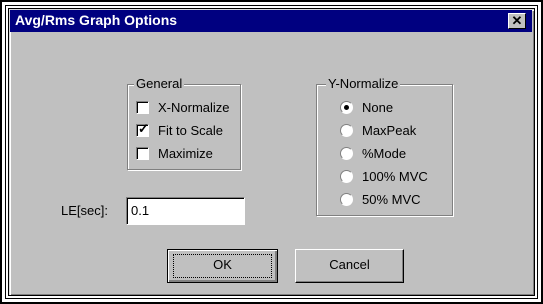  I want to click on radio-selected-dot, so click(346, 107).